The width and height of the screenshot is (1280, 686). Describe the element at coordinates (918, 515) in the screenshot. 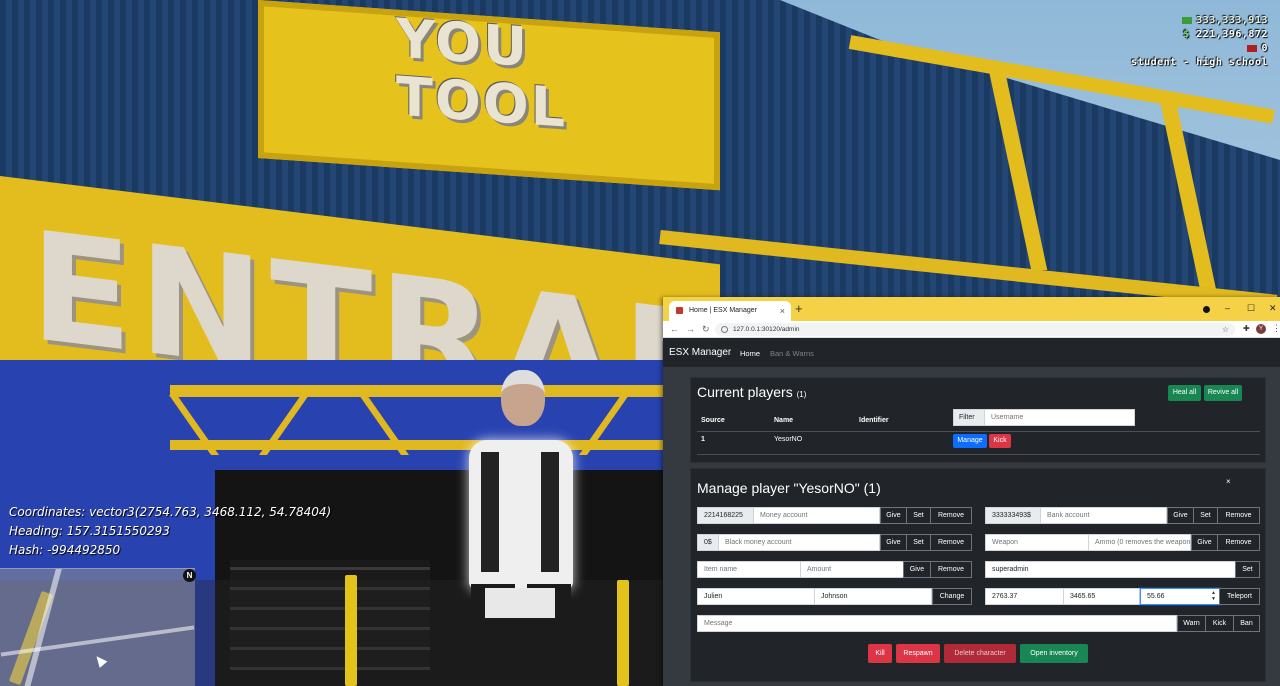

I see `money-set-button: Set` at that location.